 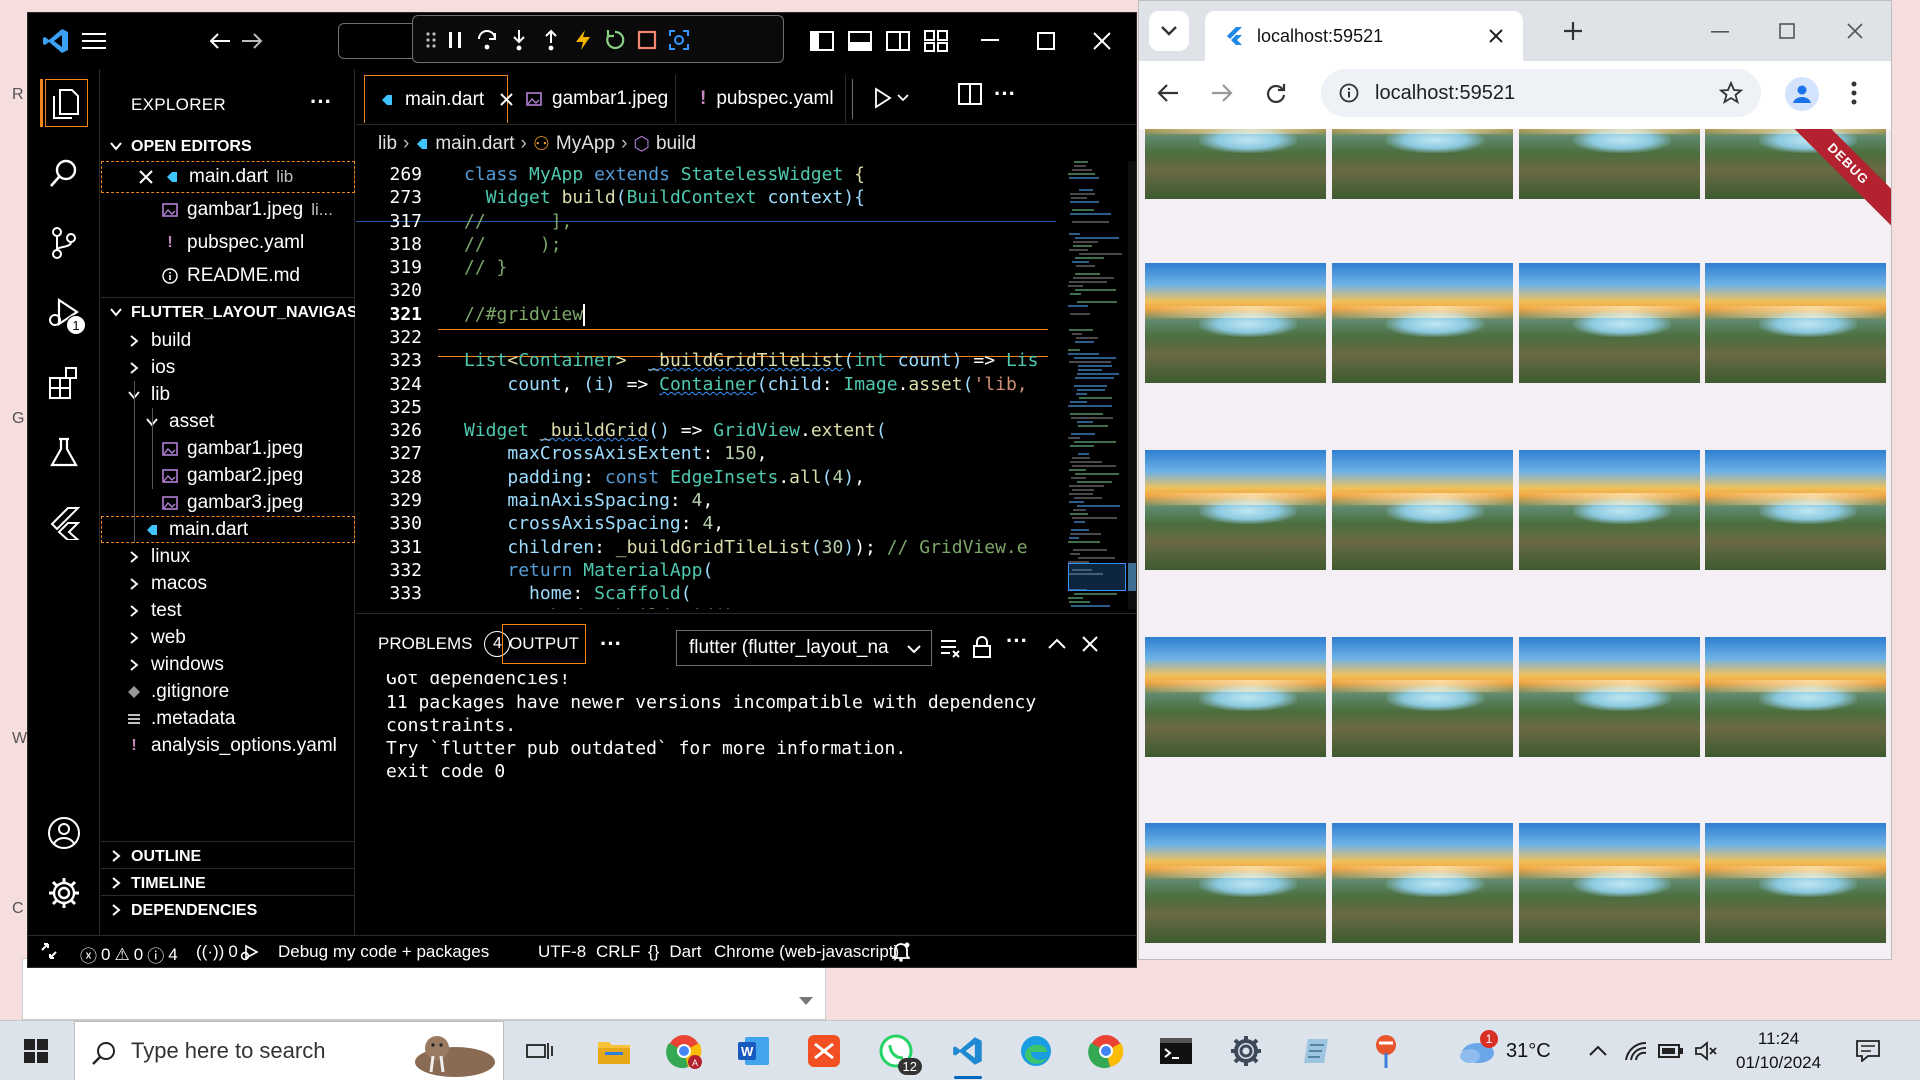 What do you see at coordinates (129, 954) in the screenshot?
I see `problems-status: ⓧ 0 ⚠ 0 ⓘ 4` at bounding box center [129, 954].